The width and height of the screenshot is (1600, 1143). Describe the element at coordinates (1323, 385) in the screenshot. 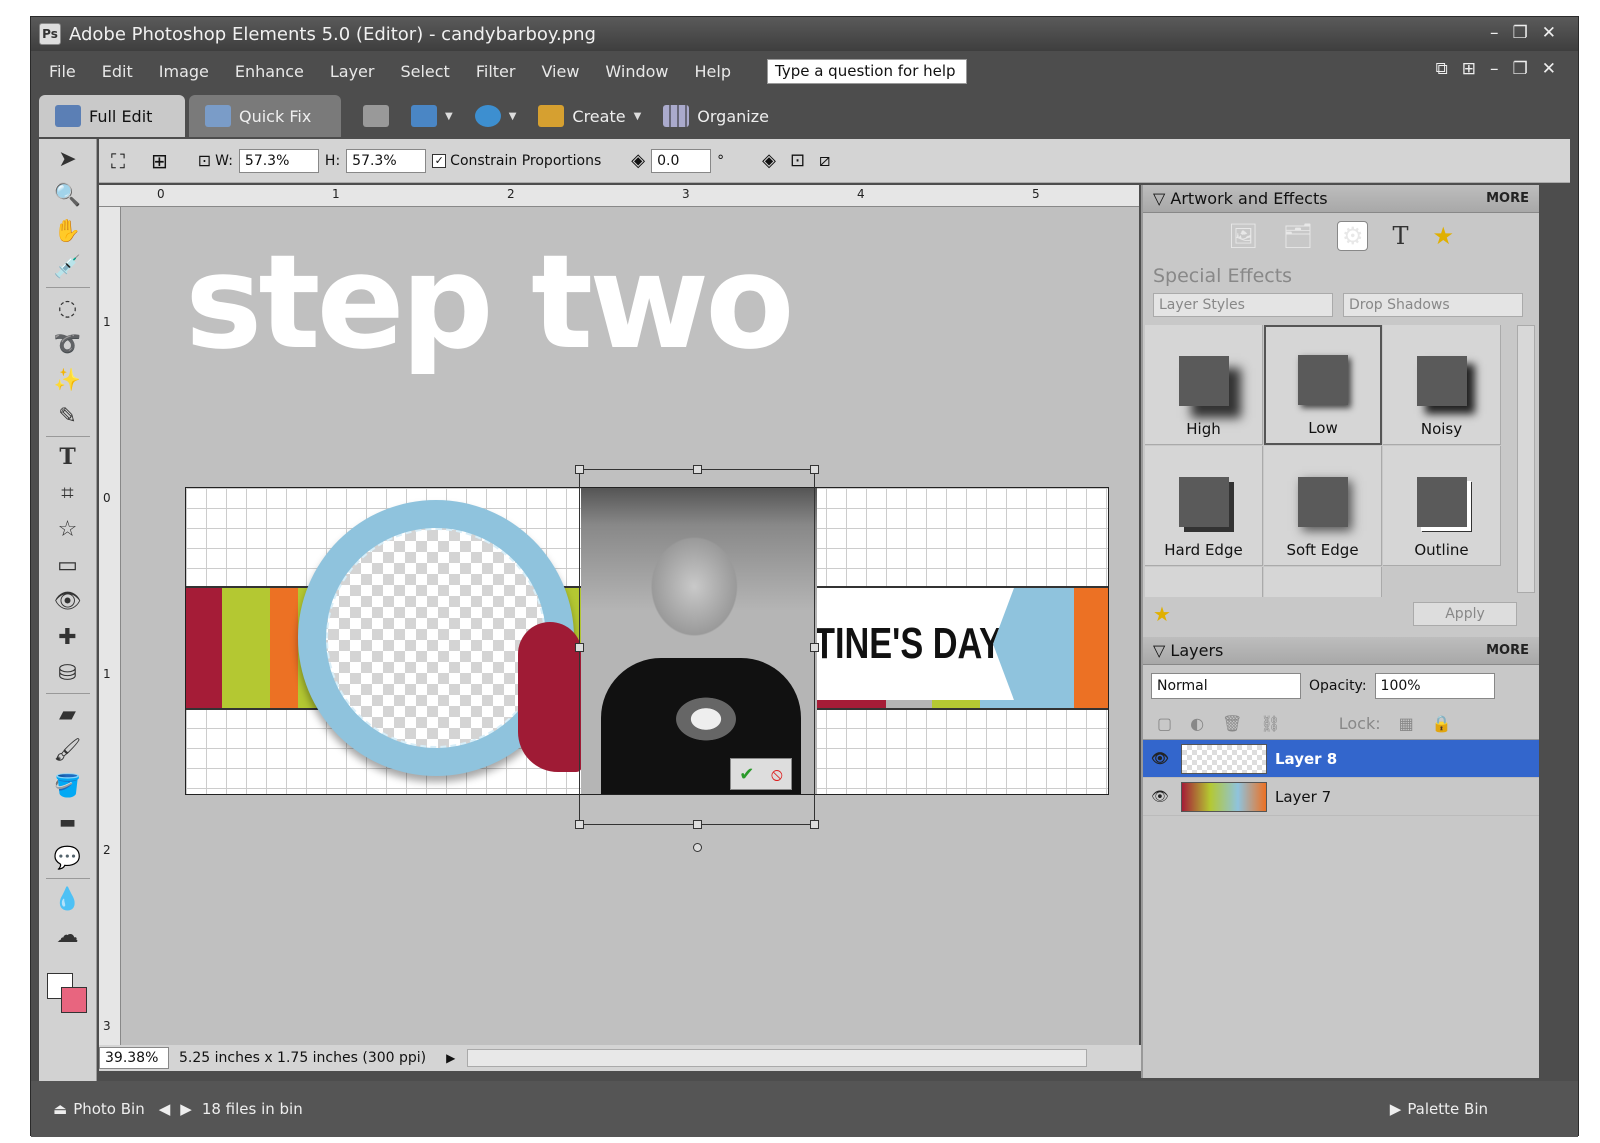

I see `effect-low: Low` at that location.